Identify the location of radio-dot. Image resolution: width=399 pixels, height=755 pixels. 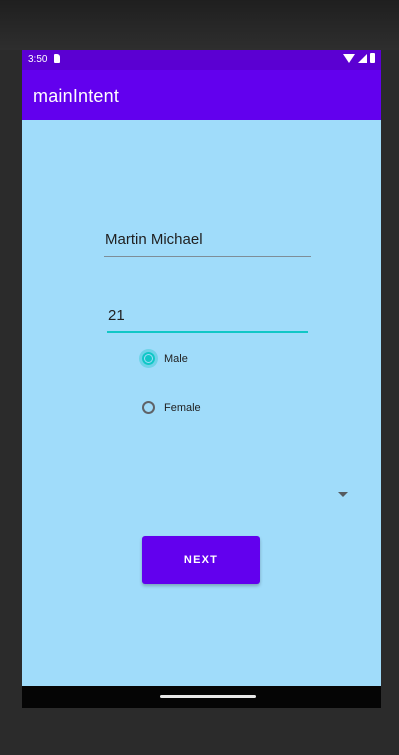
(148, 358).